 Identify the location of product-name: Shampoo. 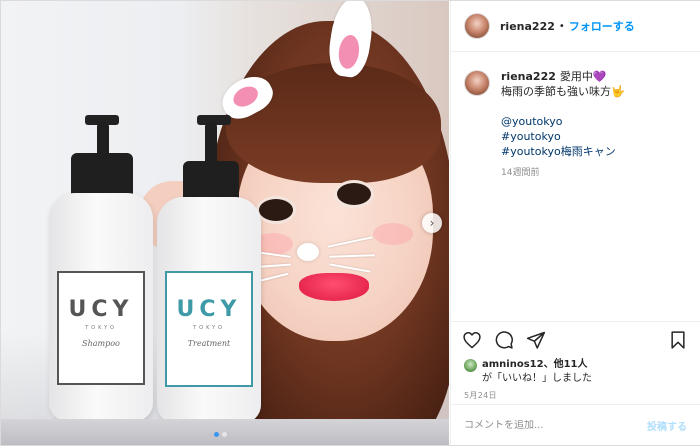
(101, 343).